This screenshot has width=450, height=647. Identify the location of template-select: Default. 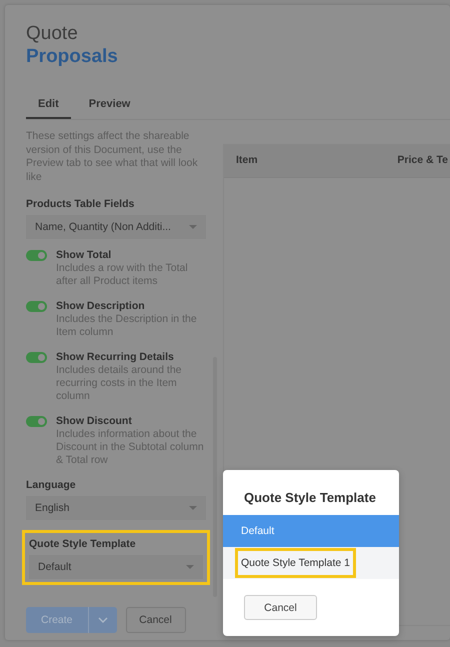
(116, 567).